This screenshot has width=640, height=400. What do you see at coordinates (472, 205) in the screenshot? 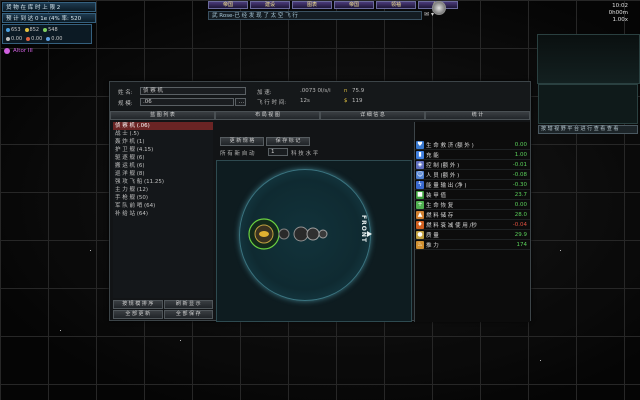
I see `stat-row: + 生 命 恢 复 0.00` at bounding box center [472, 205].